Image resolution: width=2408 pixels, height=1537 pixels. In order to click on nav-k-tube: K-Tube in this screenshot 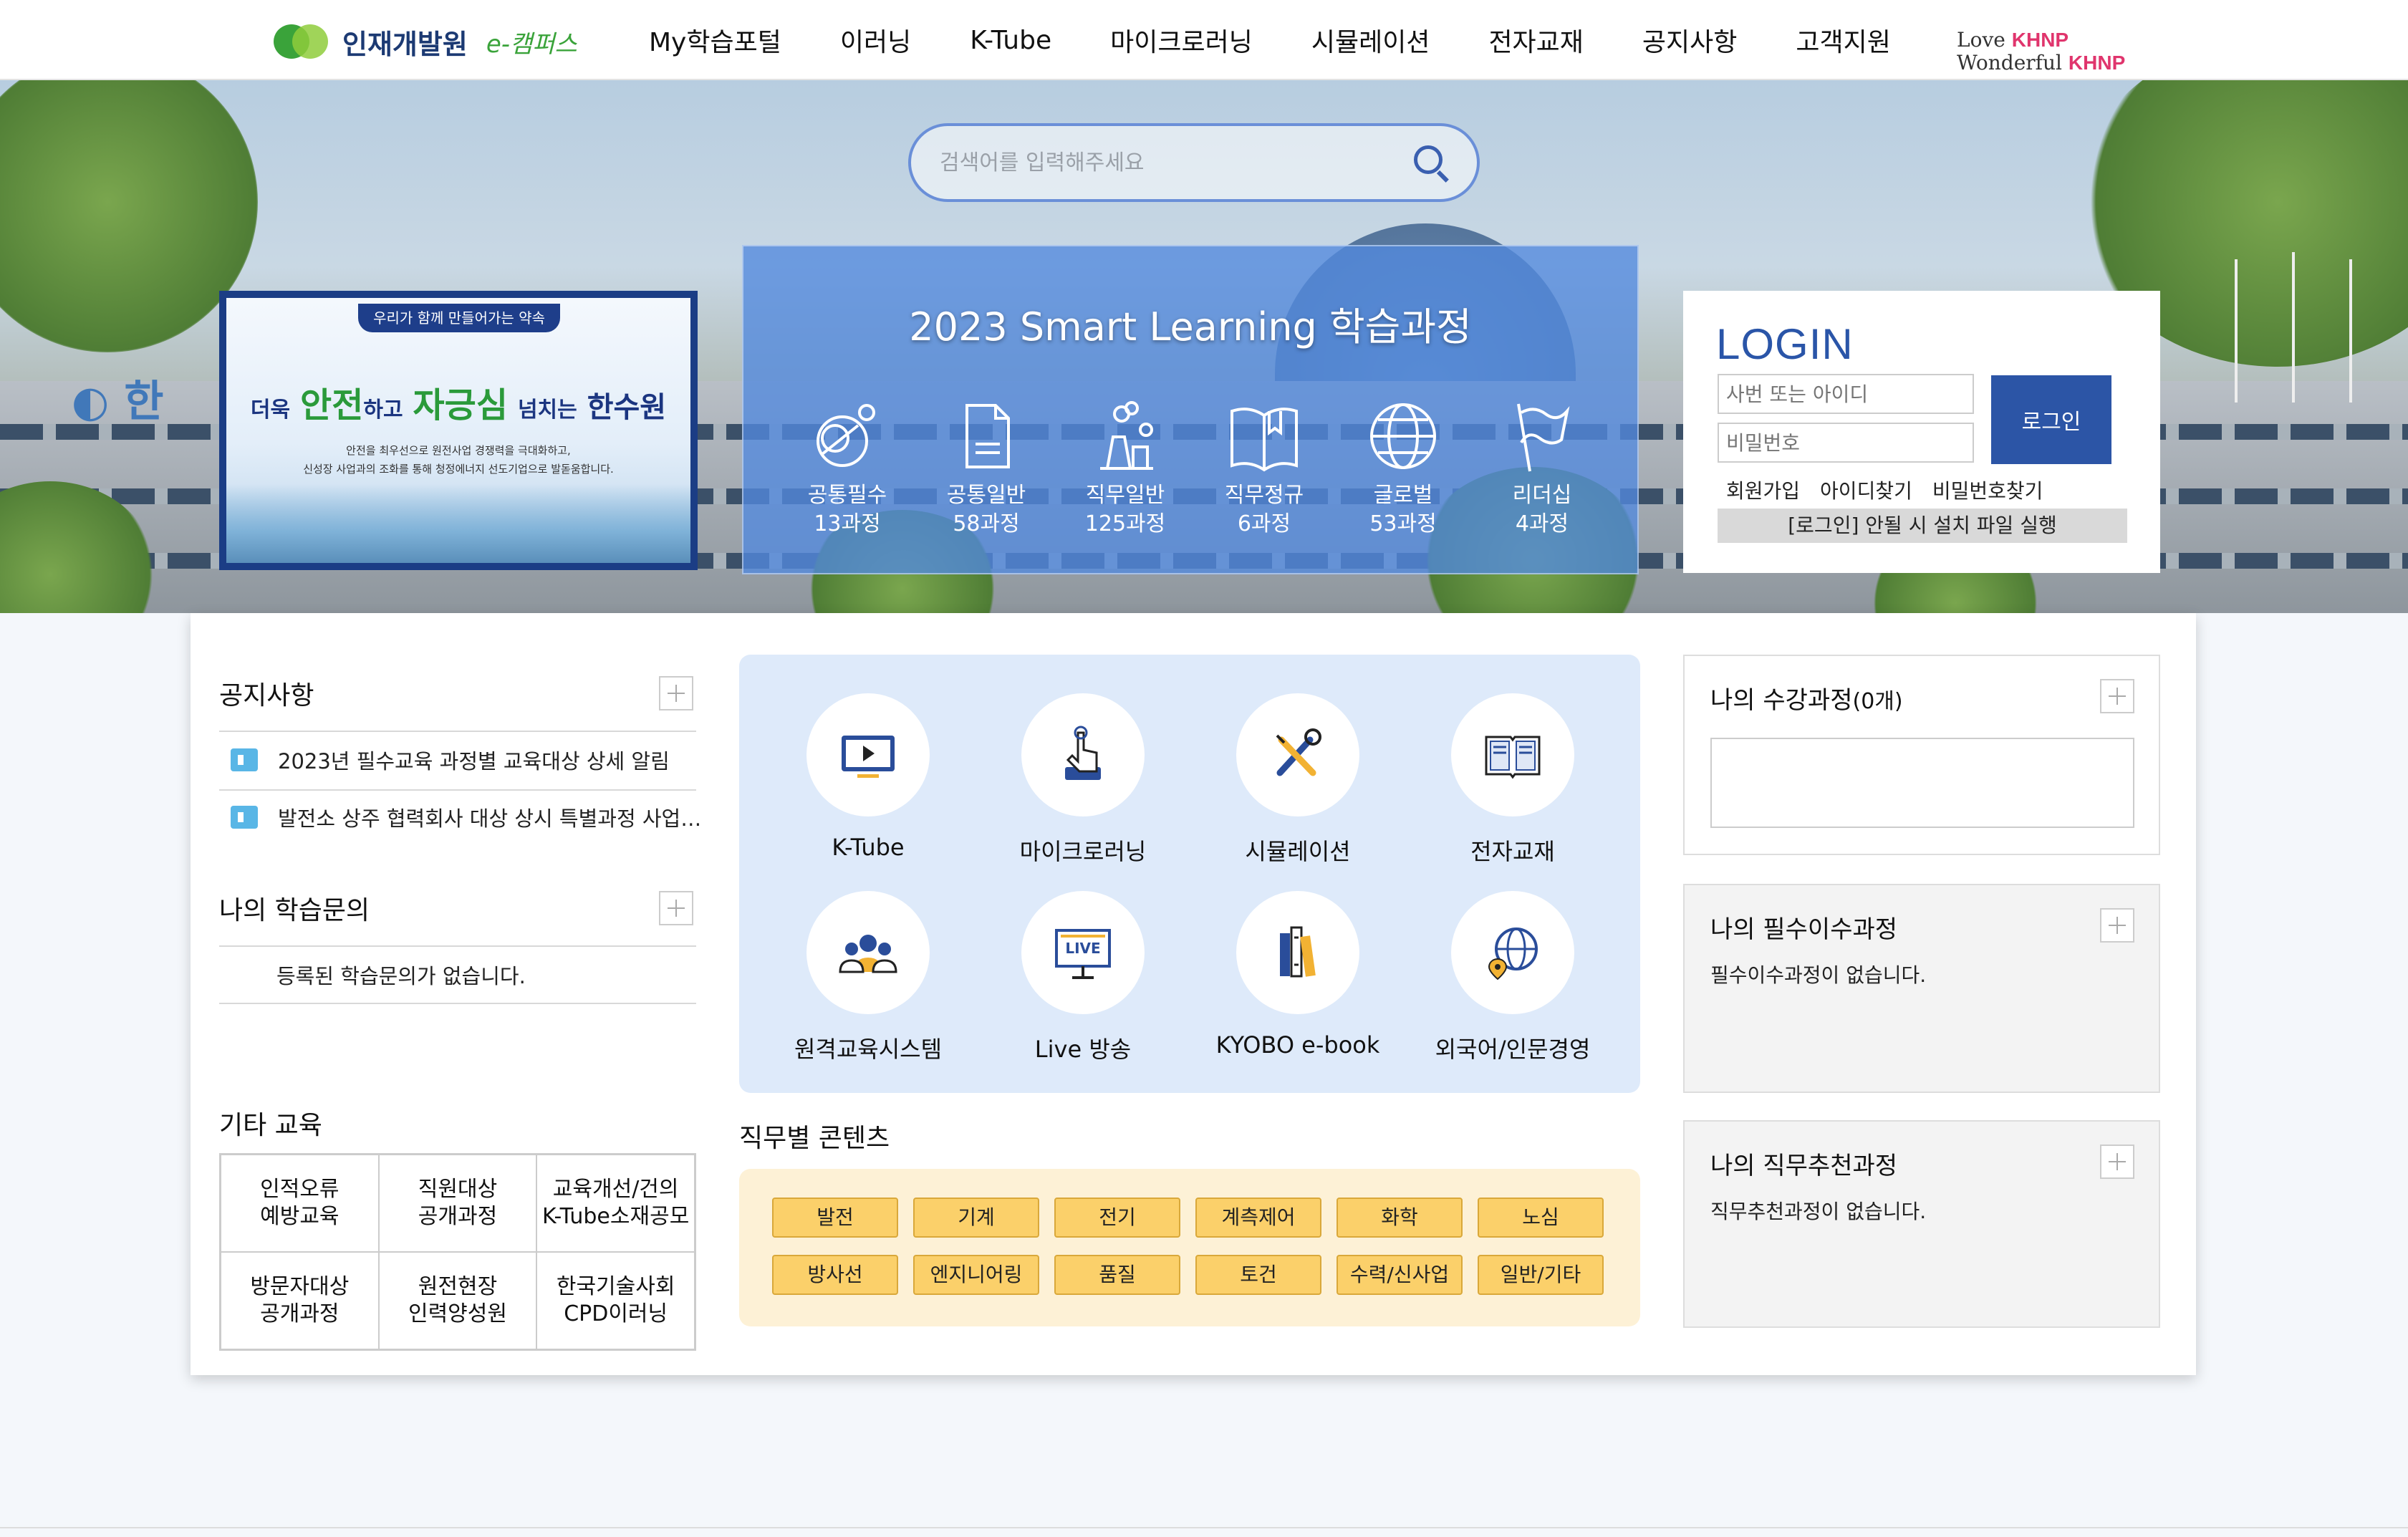, I will do `click(1010, 40)`.